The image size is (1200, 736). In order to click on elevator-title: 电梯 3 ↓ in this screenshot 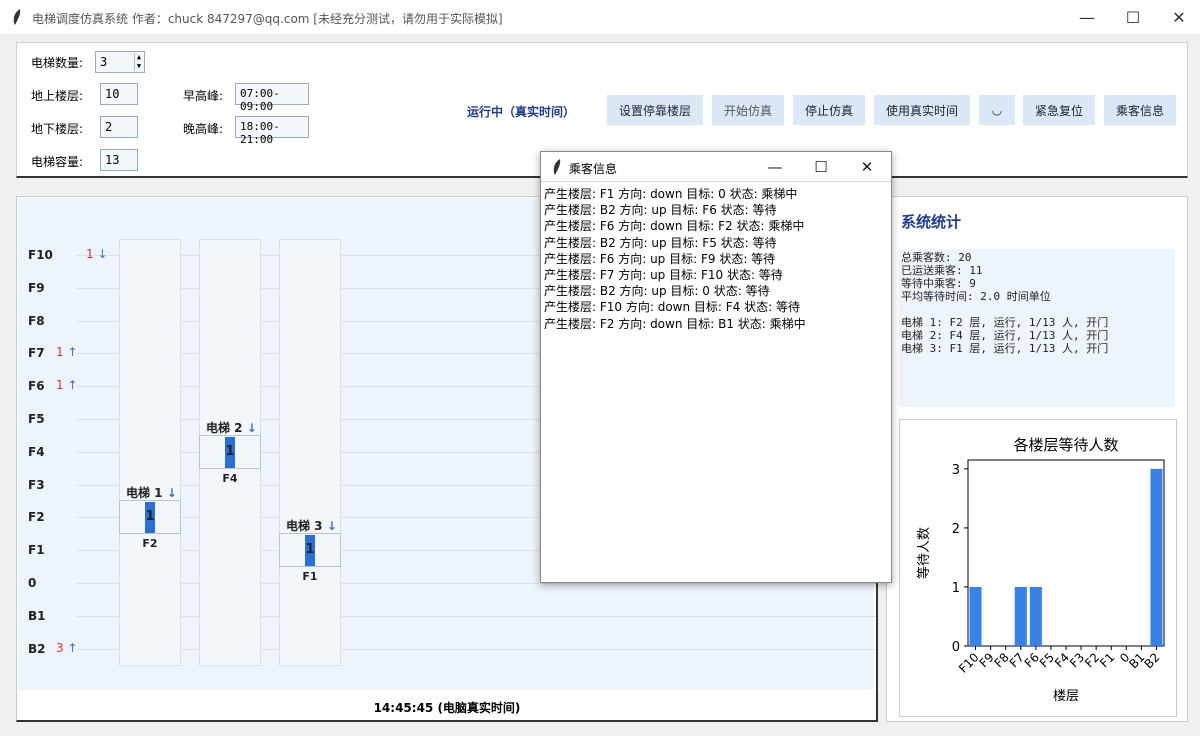, I will do `click(311, 525)`.